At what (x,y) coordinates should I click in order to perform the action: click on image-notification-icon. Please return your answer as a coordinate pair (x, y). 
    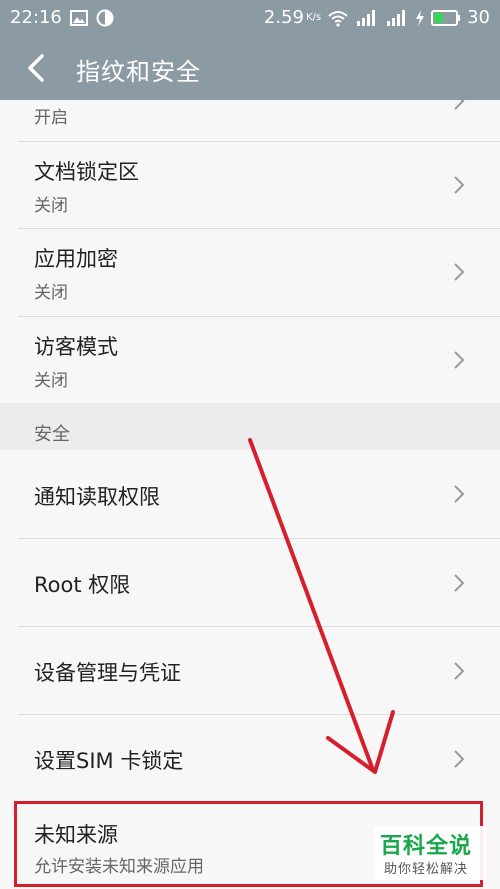
    Looking at the image, I should click on (78, 17).